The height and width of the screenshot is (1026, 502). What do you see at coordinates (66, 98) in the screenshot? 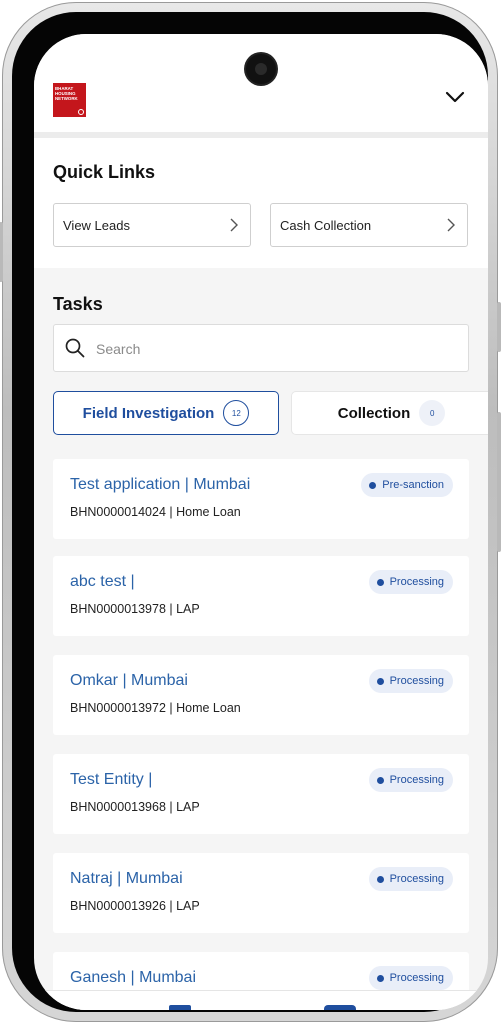
I see `logo-line: NETWORK` at bounding box center [66, 98].